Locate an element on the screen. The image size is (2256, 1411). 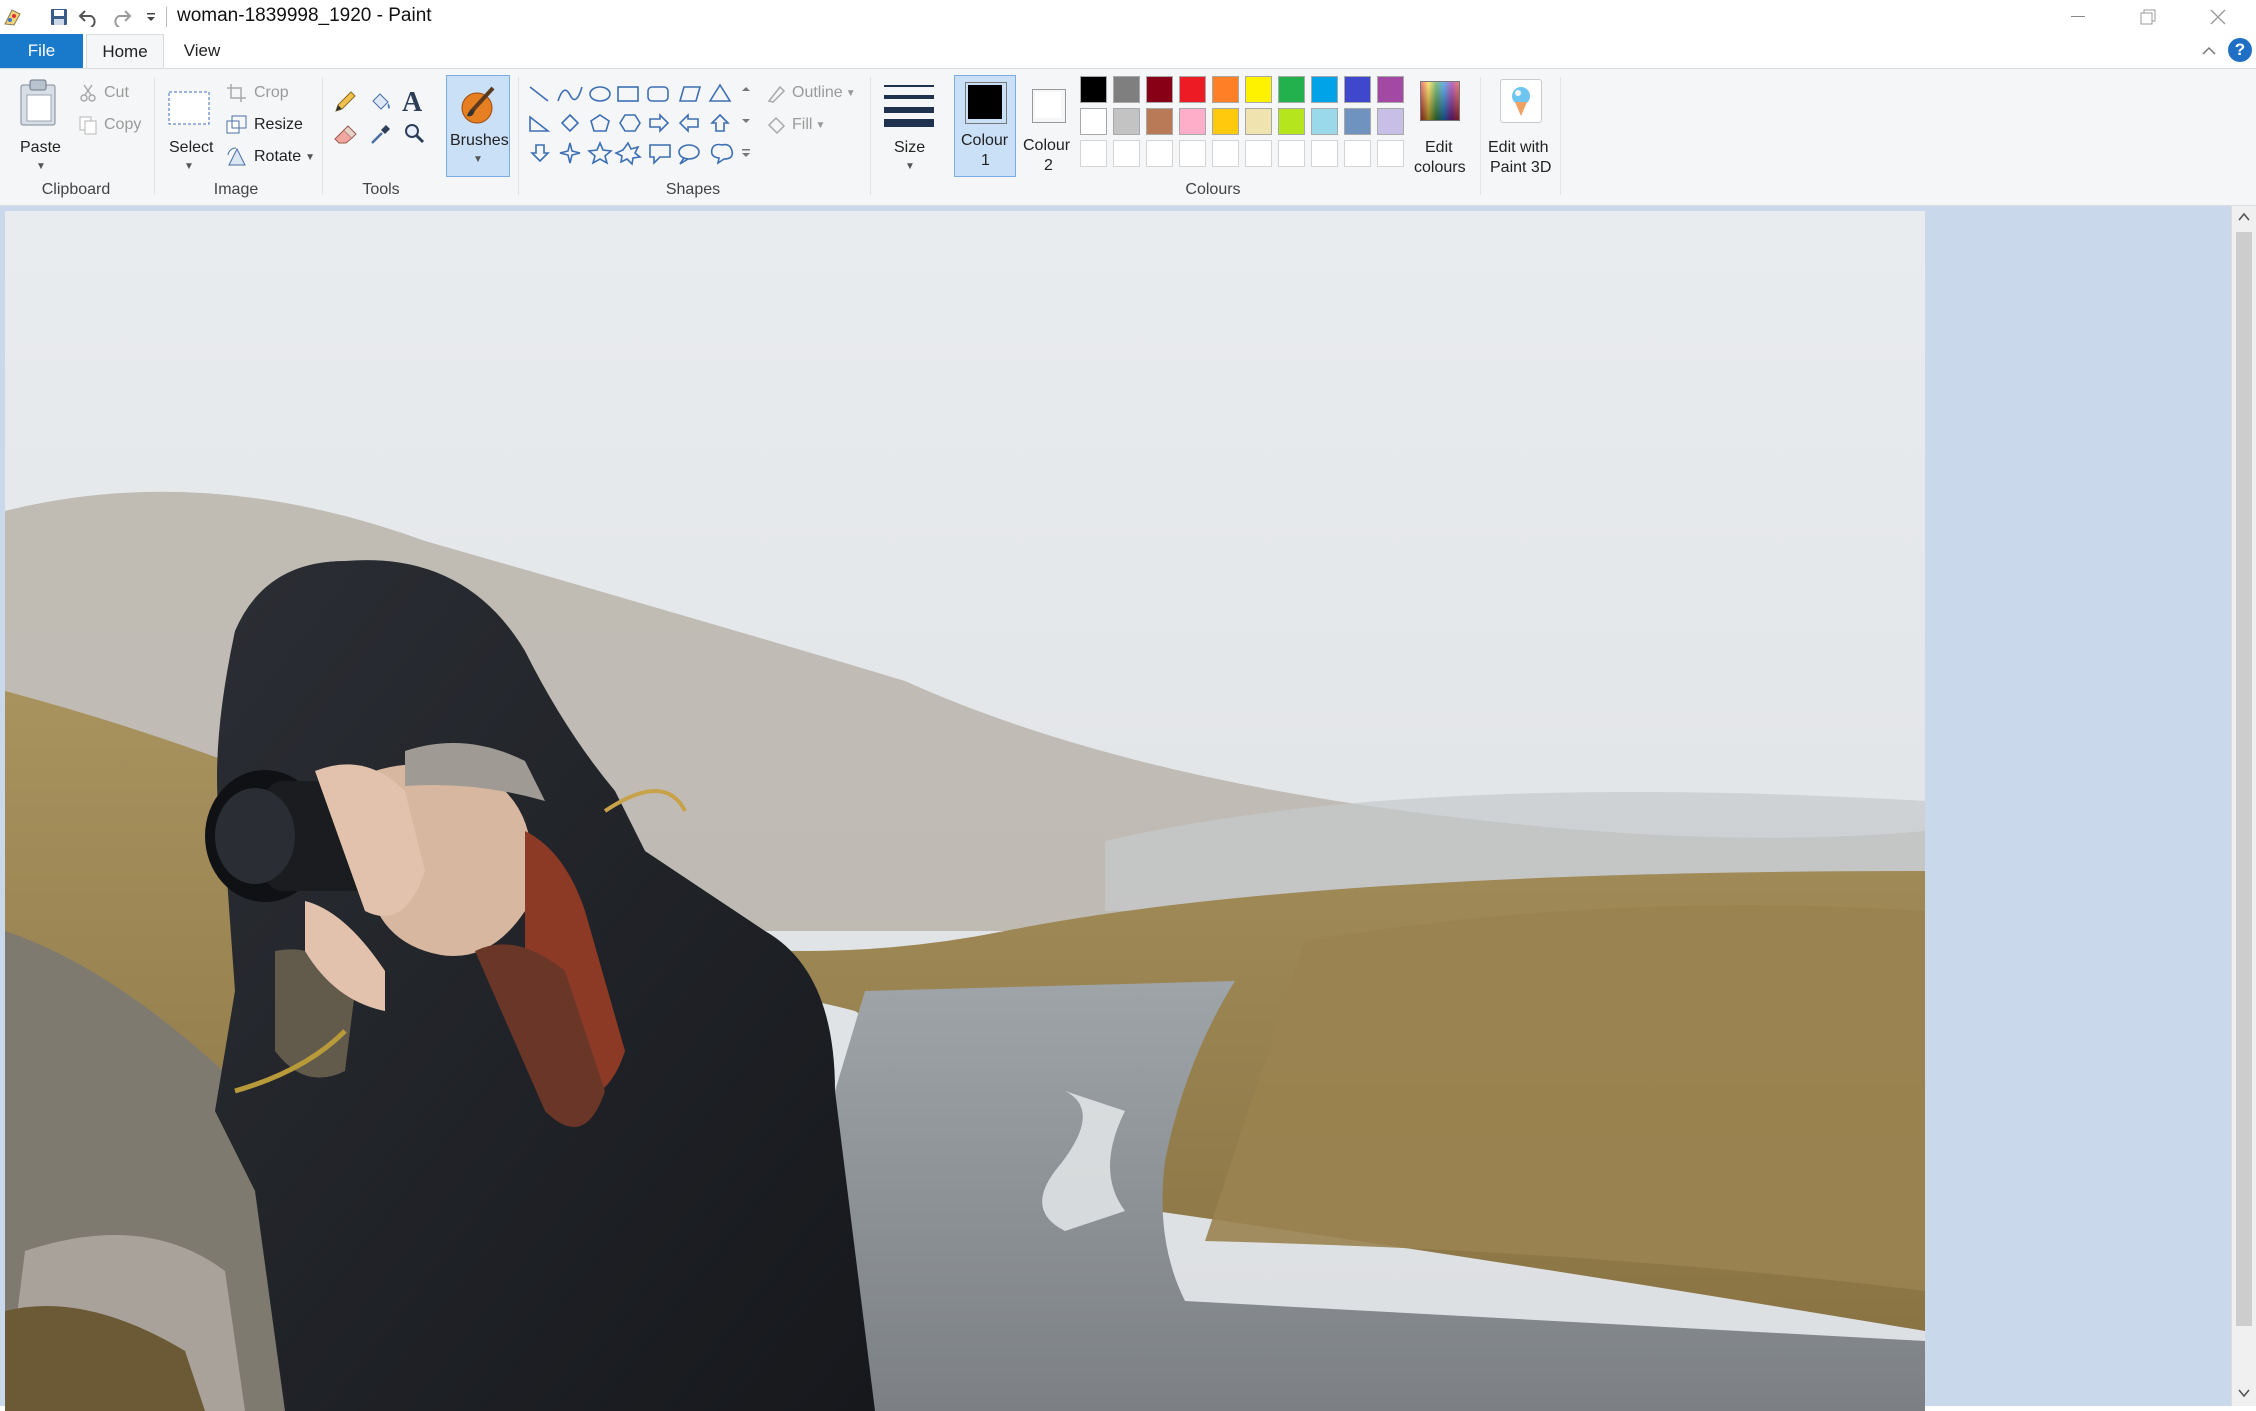
crop-button: Crop is located at coordinates (257, 93).